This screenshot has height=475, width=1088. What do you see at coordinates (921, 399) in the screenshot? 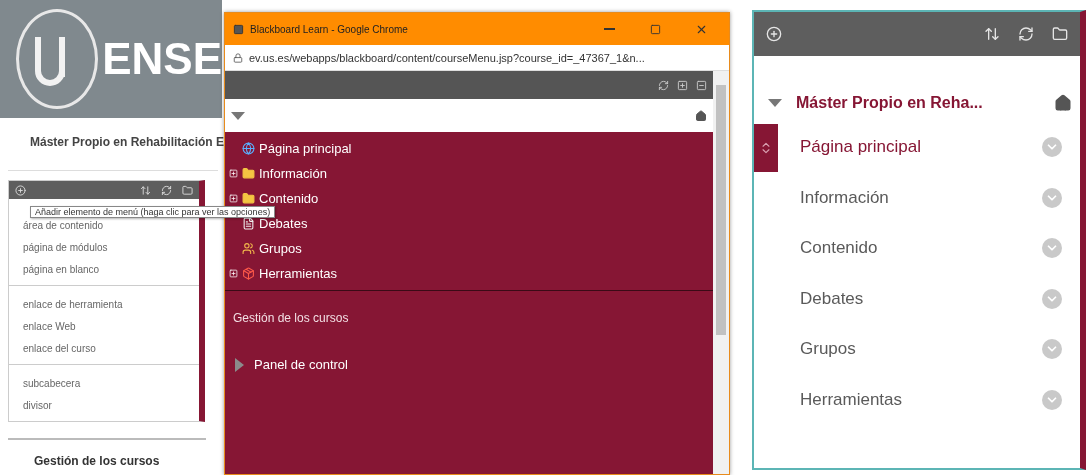
I see `menu-item: Herramientas` at bounding box center [921, 399].